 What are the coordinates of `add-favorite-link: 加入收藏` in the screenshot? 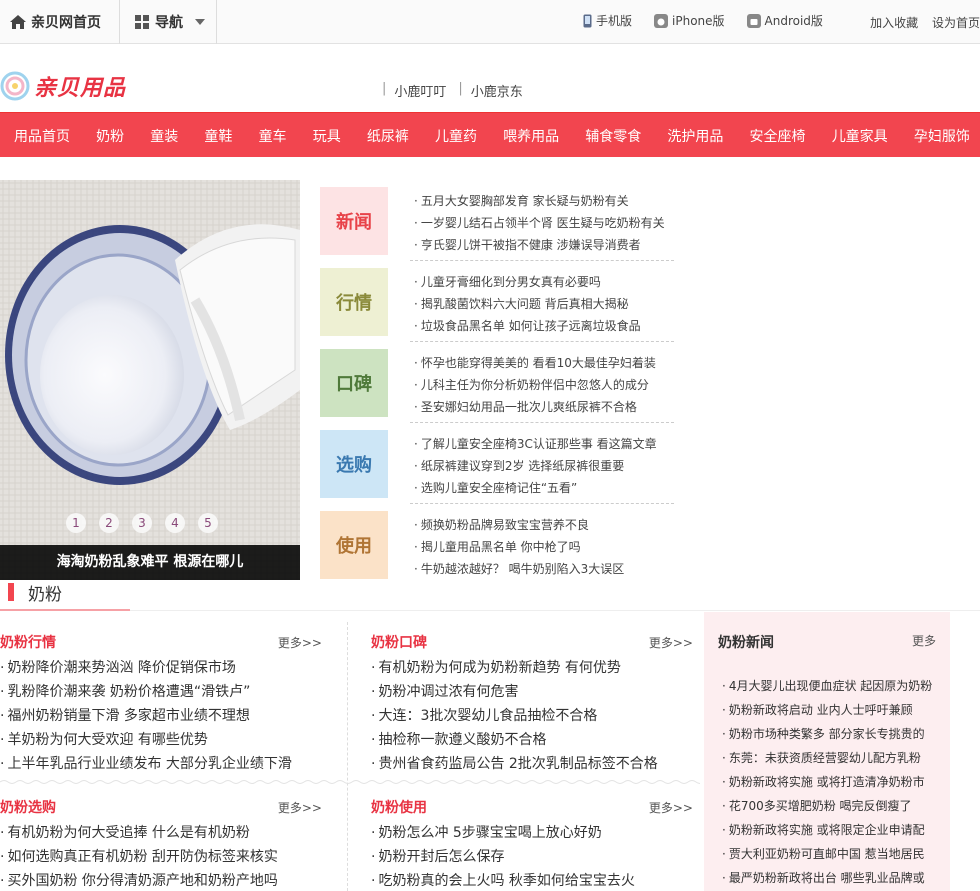 It's located at (894, 23).